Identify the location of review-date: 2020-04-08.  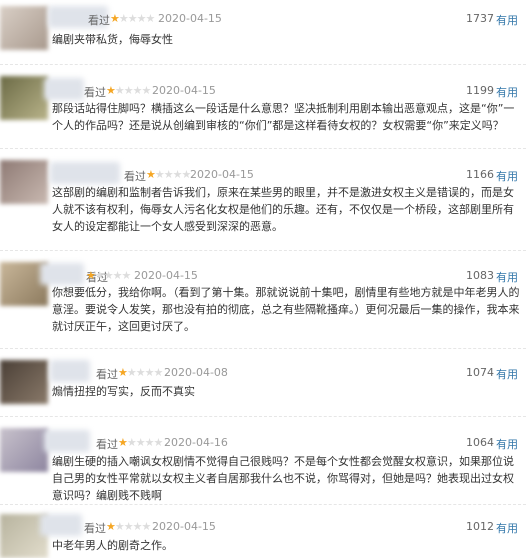
(196, 372).